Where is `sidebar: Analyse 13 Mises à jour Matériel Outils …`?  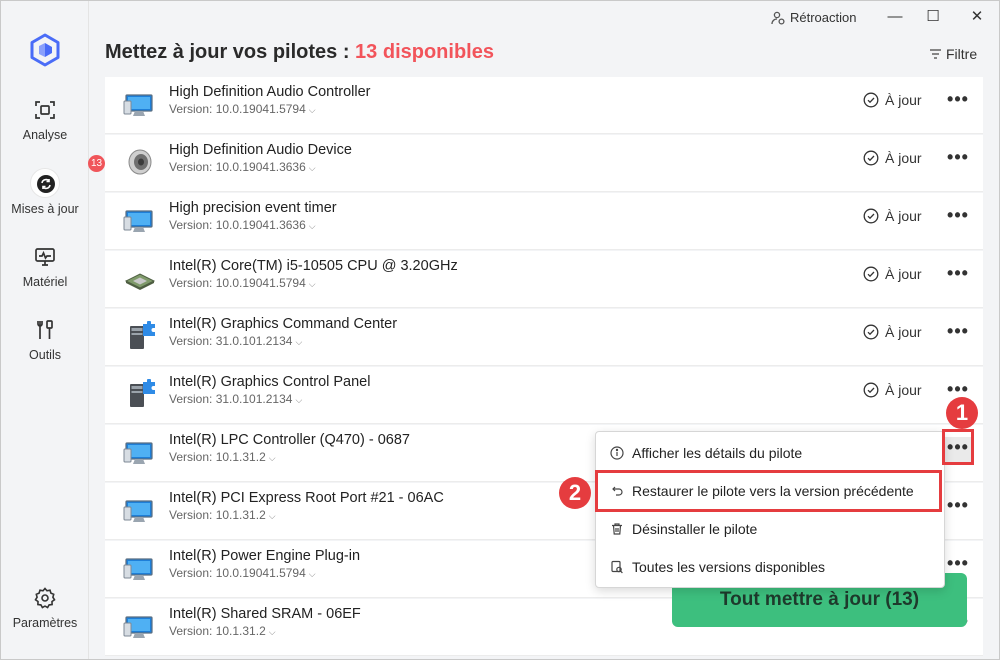
sidebar: Analyse 13 Mises à jour Matériel Outils … is located at coordinates (53, 330).